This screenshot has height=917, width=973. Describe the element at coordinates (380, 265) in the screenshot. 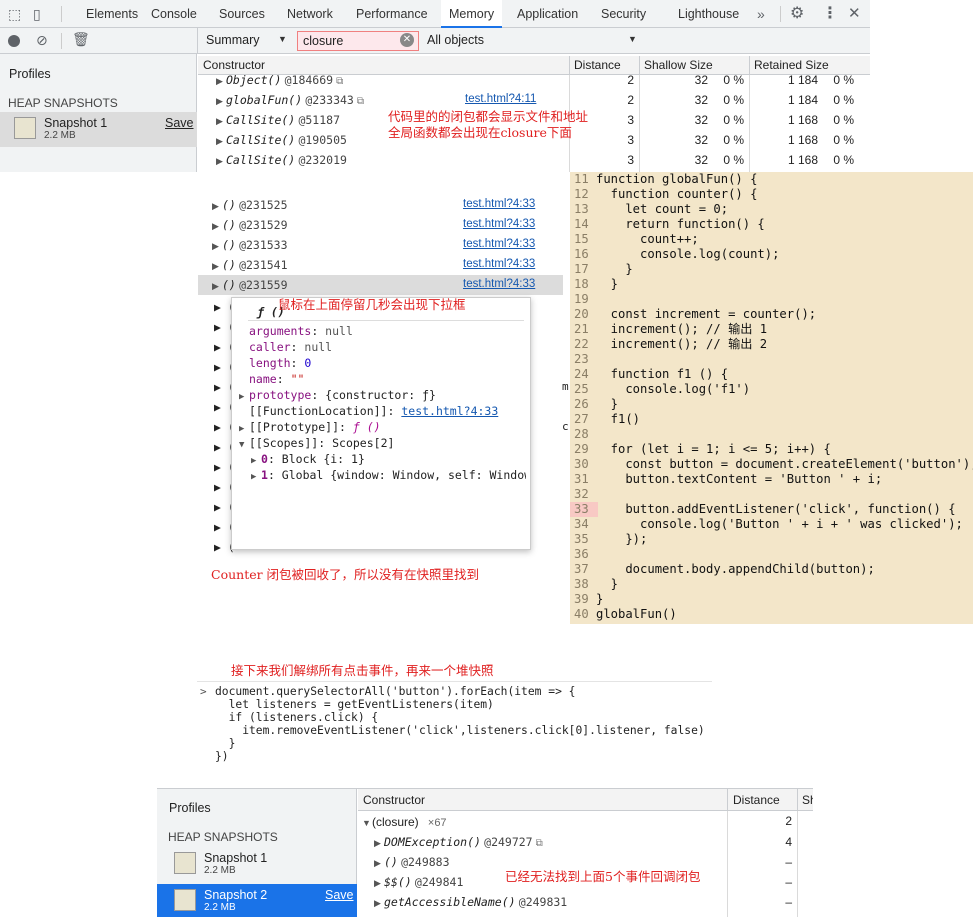

I see `closure-row: ▶() @231541 test.html?4:33` at that location.